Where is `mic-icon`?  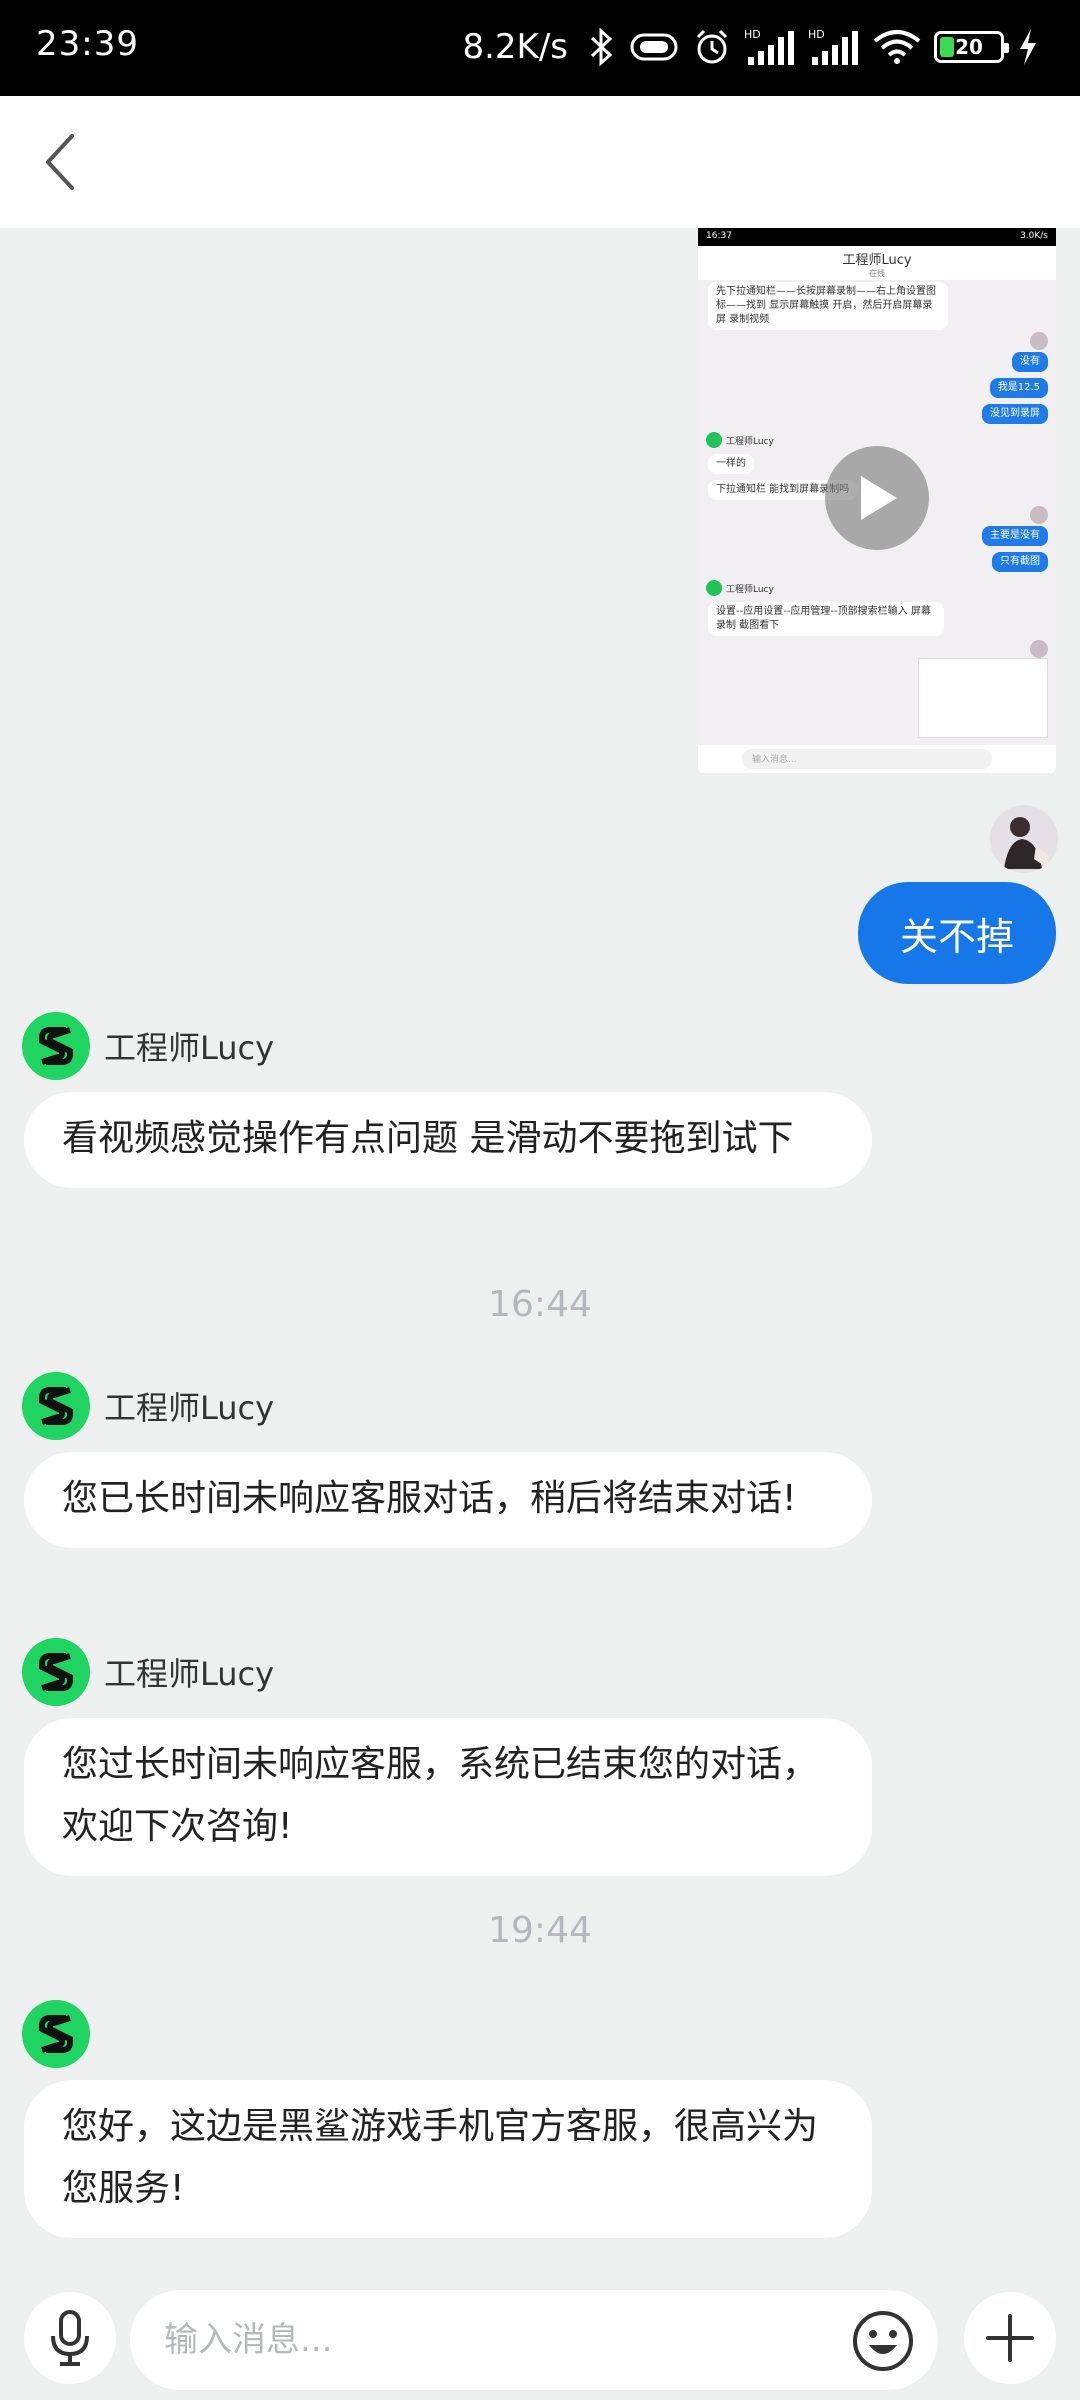 mic-icon is located at coordinates (70, 2338).